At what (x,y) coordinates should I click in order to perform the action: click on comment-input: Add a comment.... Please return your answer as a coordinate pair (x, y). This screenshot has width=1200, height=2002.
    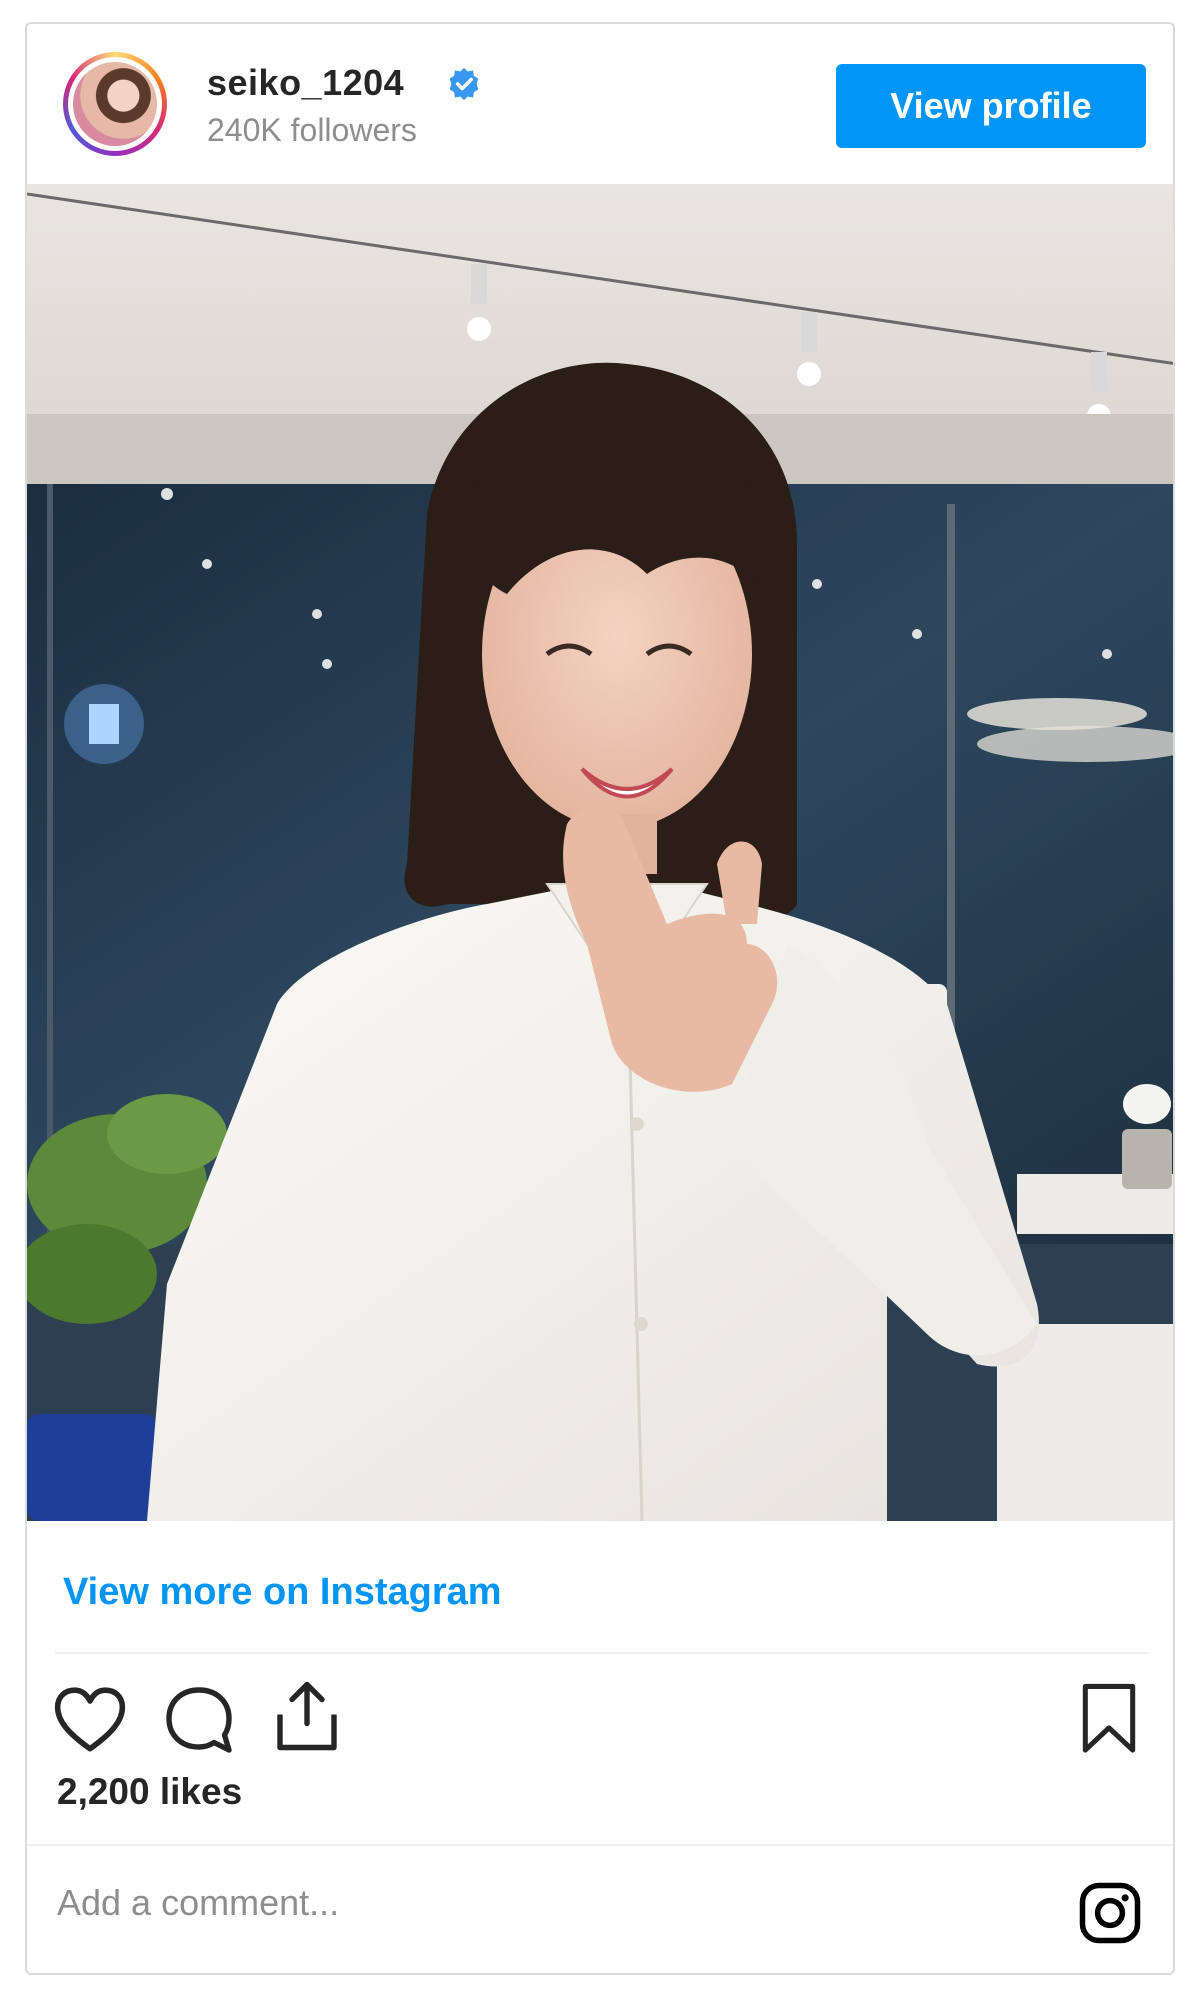
    Looking at the image, I should click on (198, 1903).